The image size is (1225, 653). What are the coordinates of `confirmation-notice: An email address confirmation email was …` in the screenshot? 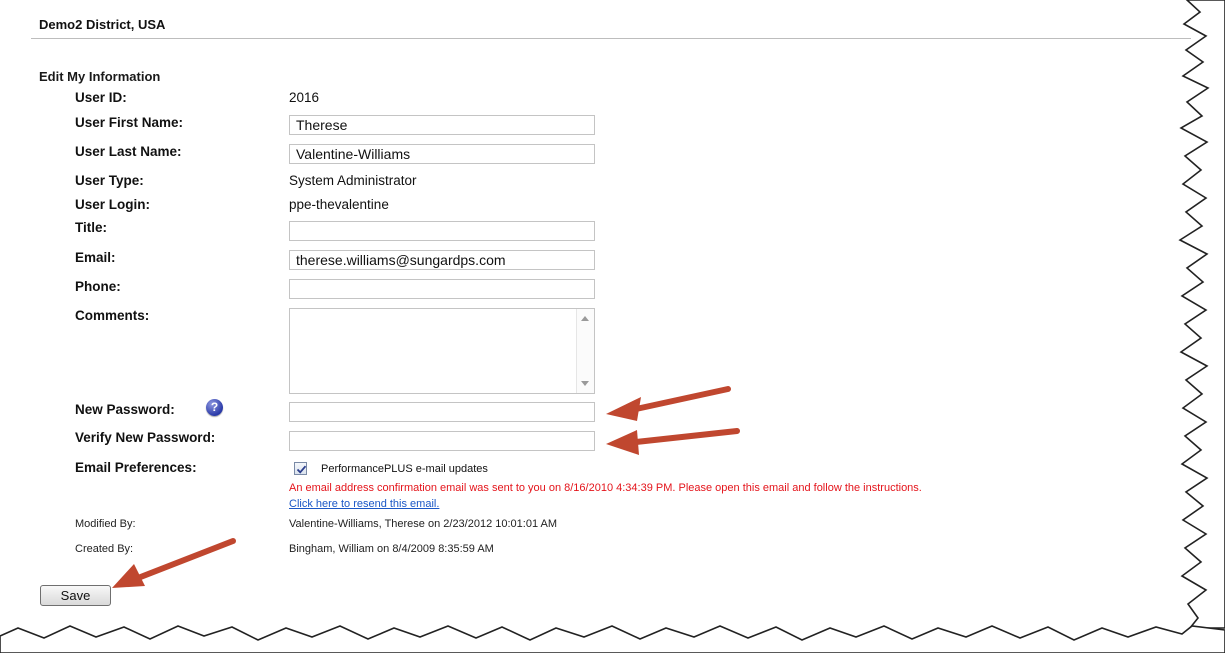 It's located at (605, 488).